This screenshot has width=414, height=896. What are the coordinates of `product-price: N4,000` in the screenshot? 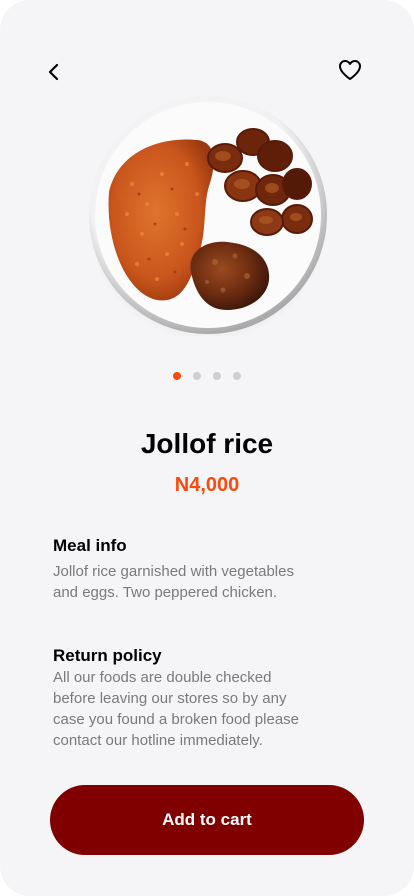 It's located at (207, 485).